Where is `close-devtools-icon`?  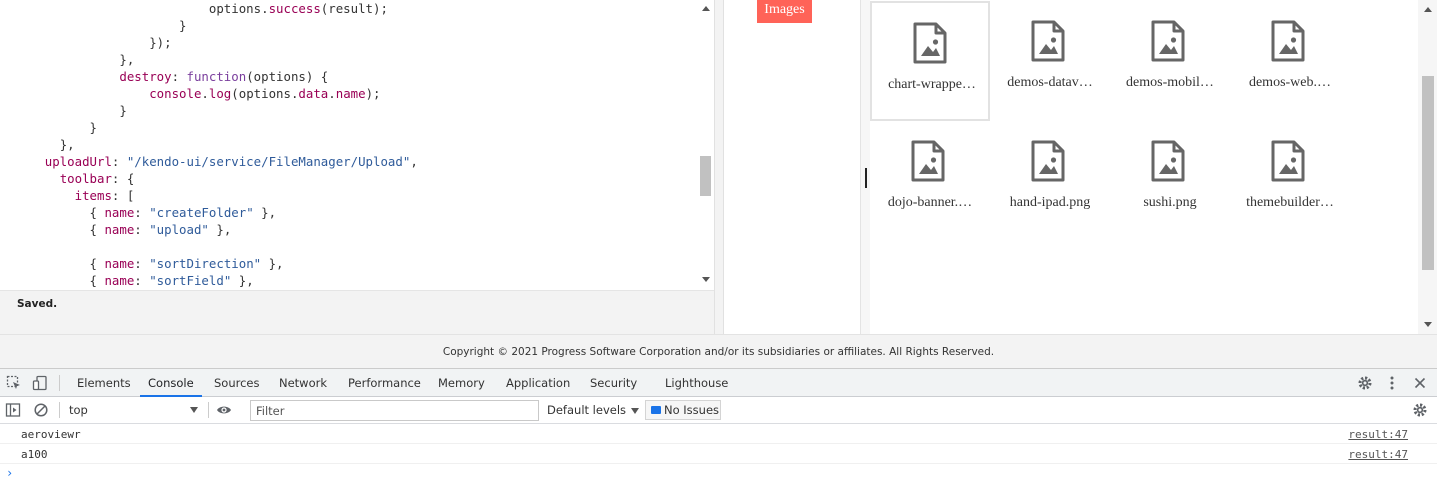
close-devtools-icon is located at coordinates (1420, 383).